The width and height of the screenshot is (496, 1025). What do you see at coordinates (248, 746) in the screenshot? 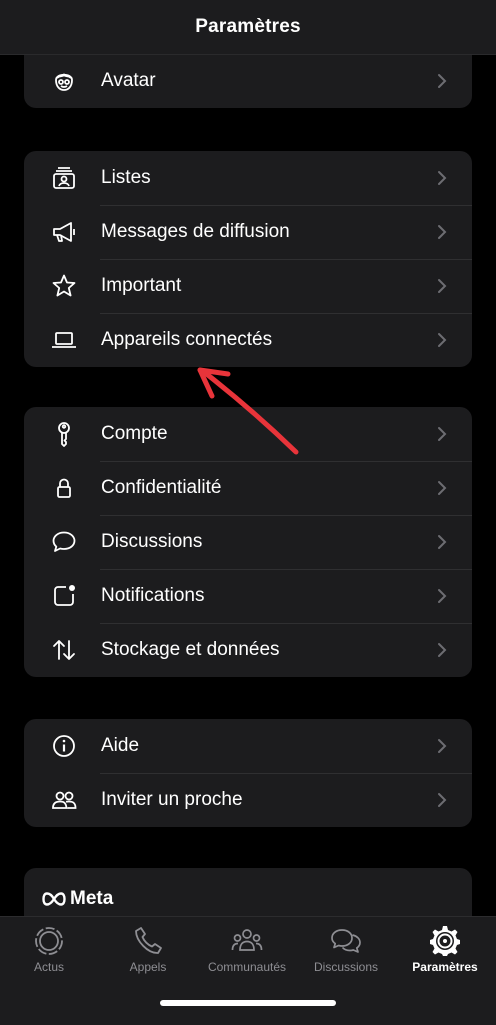
I see `settings-item-help: Aide` at bounding box center [248, 746].